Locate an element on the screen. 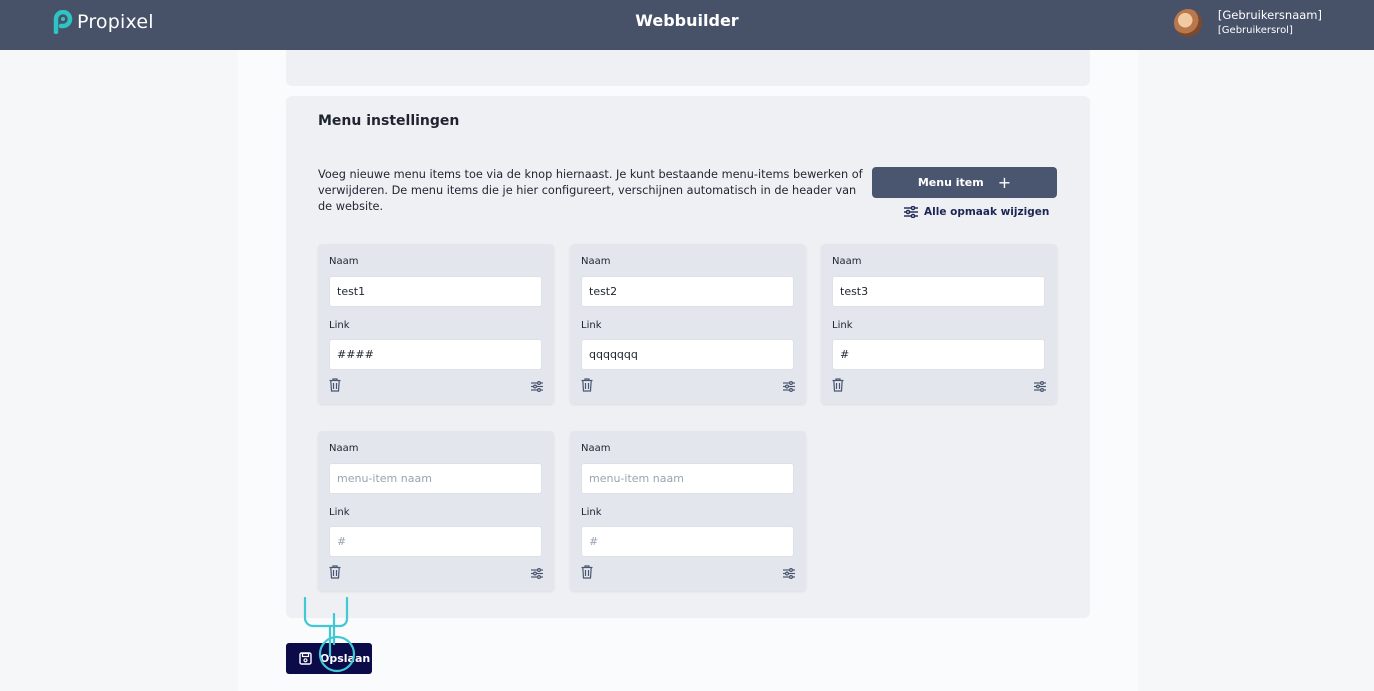 This screenshot has width=1374, height=691. panel-title: Menu instellingen is located at coordinates (389, 121).